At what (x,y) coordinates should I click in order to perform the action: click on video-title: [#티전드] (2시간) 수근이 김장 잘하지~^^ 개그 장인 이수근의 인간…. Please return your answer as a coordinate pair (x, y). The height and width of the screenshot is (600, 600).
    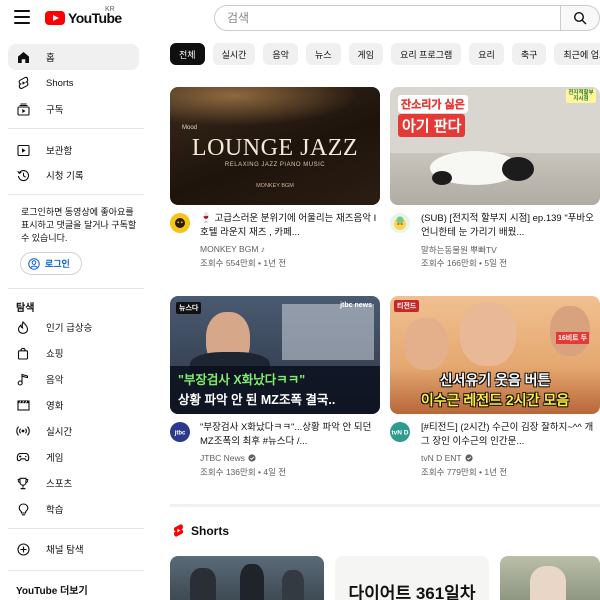
    Looking at the image, I should click on (510, 435).